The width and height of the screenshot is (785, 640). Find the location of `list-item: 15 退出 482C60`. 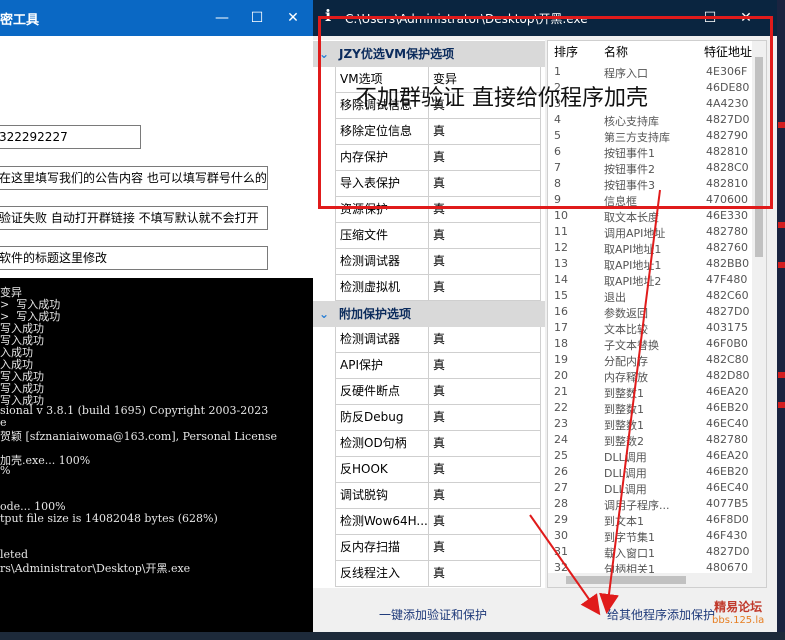

list-item: 15 退出 482C60 is located at coordinates (650, 297).